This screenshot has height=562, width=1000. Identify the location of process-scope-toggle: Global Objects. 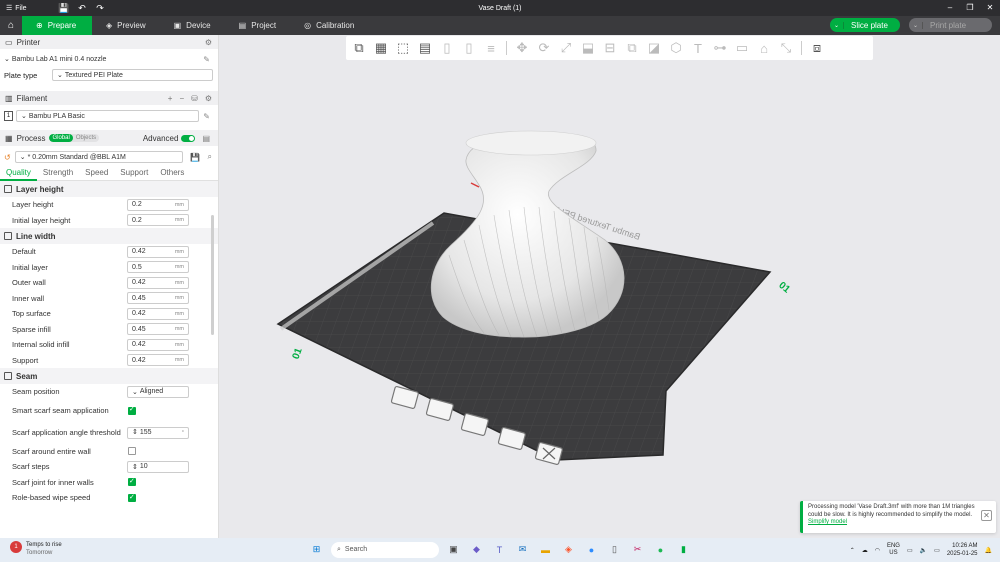
(74, 138).